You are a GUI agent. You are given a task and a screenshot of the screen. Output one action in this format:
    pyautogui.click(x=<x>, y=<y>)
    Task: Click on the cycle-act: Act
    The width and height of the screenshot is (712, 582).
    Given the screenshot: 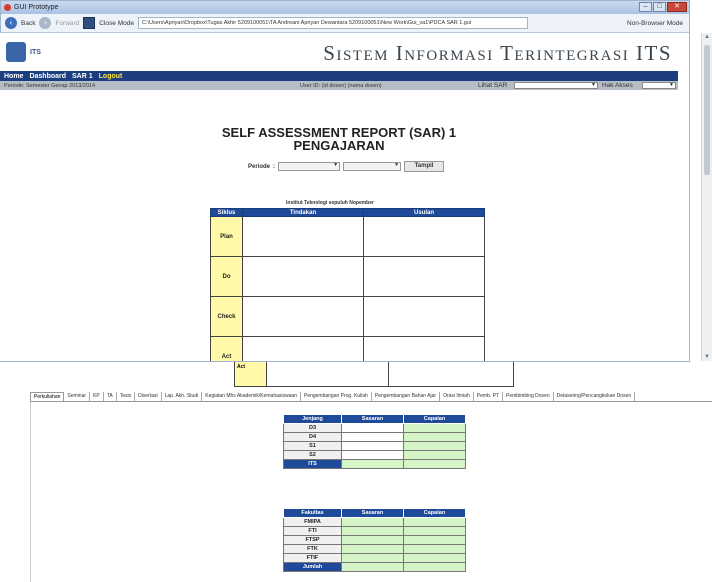 What is the action you would take?
    pyautogui.click(x=226, y=348)
    